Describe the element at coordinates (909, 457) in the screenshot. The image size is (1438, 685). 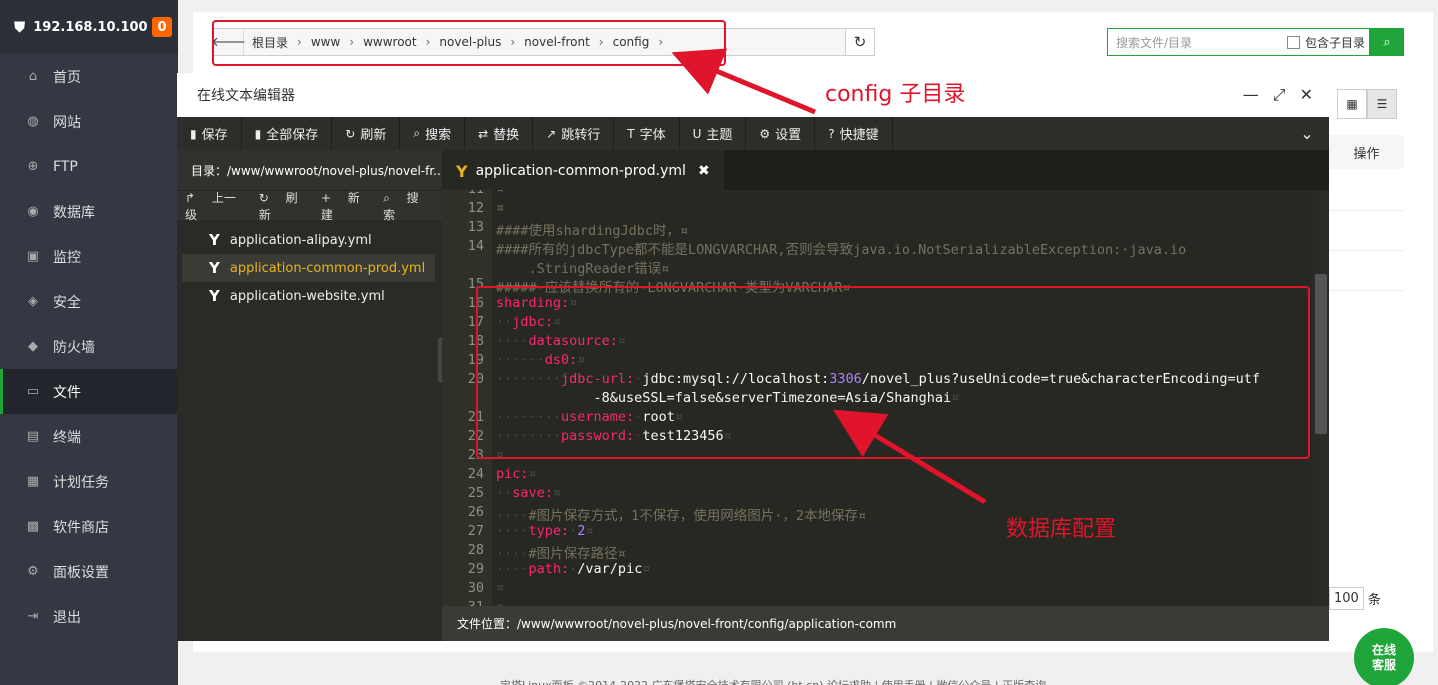
I see `db-arrow` at that location.